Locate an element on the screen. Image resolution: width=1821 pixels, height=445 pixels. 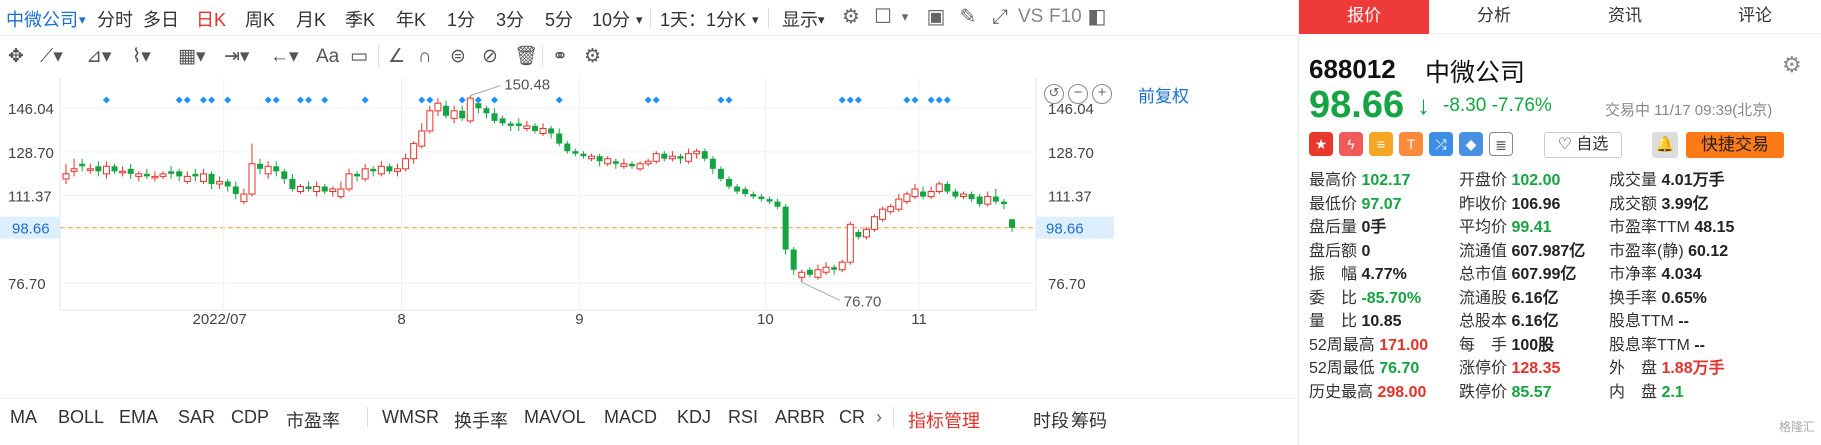
tab-weekly-k: 周K is located at coordinates (260, 19).